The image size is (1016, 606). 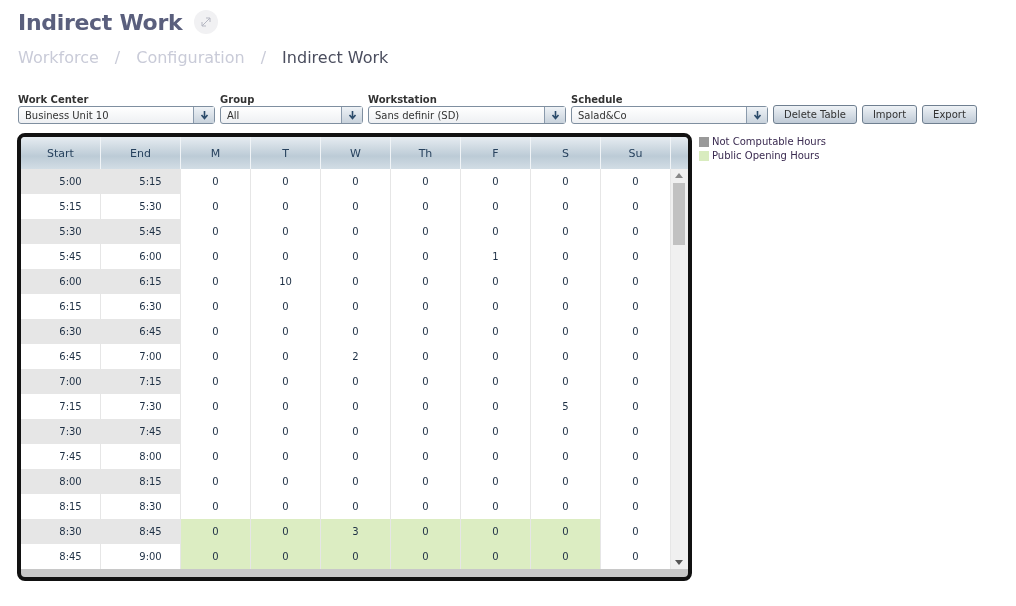 What do you see at coordinates (566, 406) in the screenshot?
I see `table-cell: 5` at bounding box center [566, 406].